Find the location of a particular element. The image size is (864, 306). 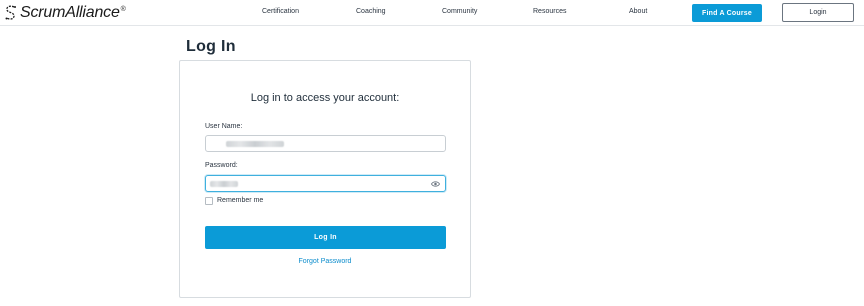

nav-community: Community is located at coordinates (459, 11).